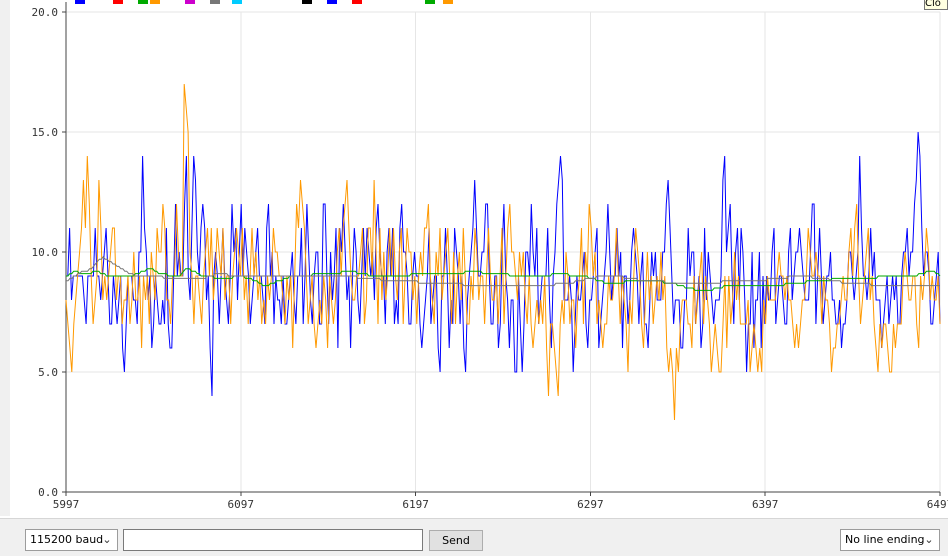 This screenshot has height=556, width=948. What do you see at coordinates (273, 540) in the screenshot?
I see `serial-input-field` at bounding box center [273, 540].